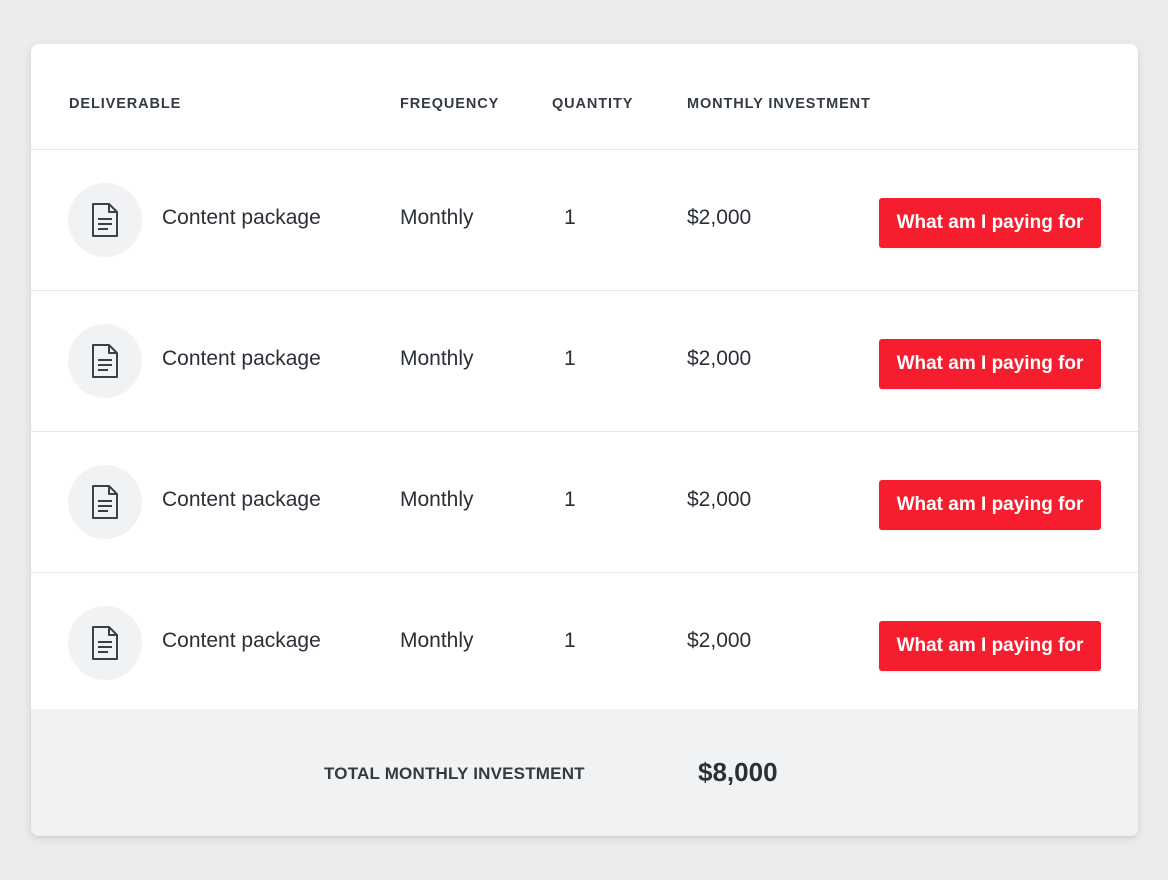  I want to click on total-monthly-investment-label: TOTAL MONTHLY INVESTMENT, so click(454, 773).